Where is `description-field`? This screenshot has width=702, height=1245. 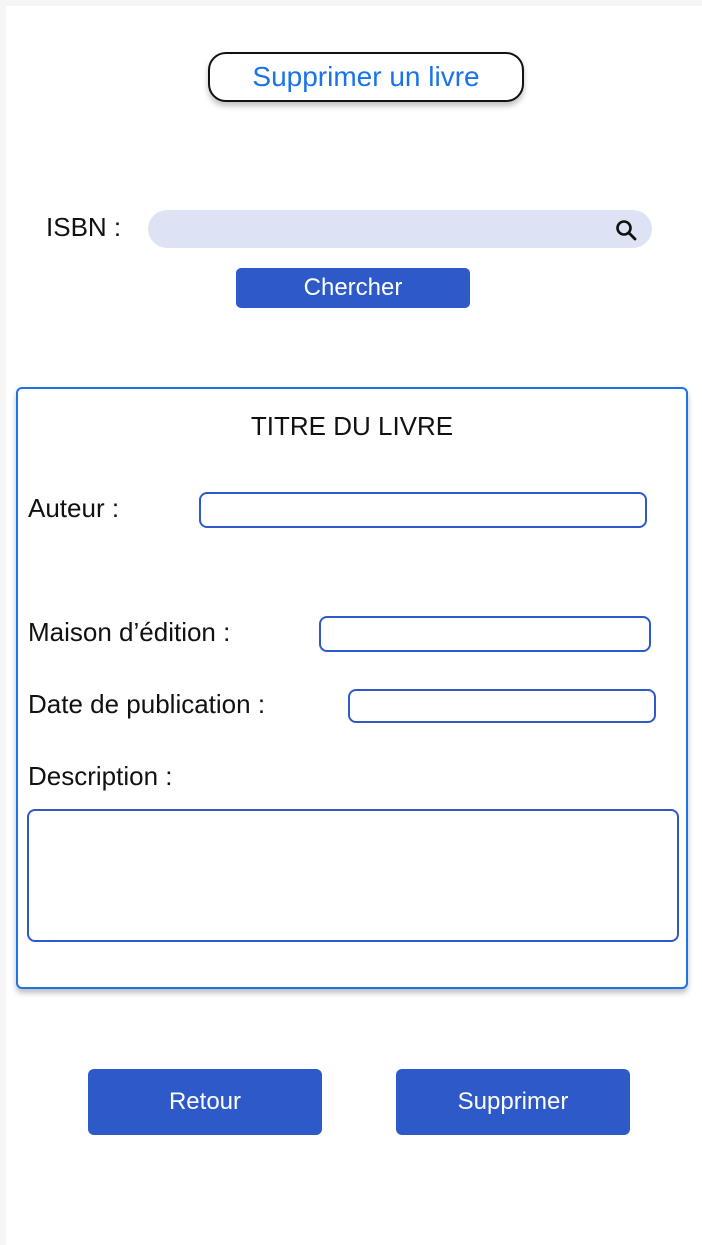
description-field is located at coordinates (353, 875).